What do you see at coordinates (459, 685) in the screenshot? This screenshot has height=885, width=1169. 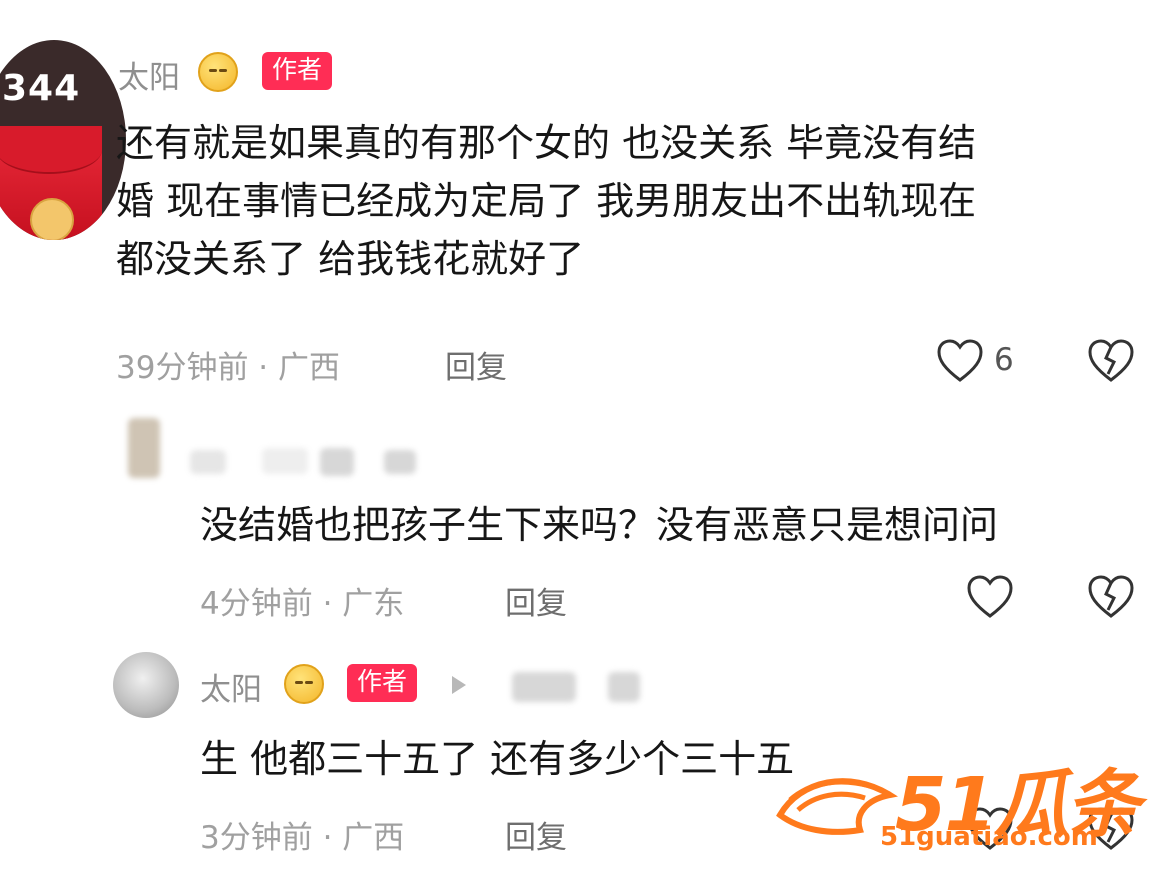 I see `reply-arrow-icon` at bounding box center [459, 685].